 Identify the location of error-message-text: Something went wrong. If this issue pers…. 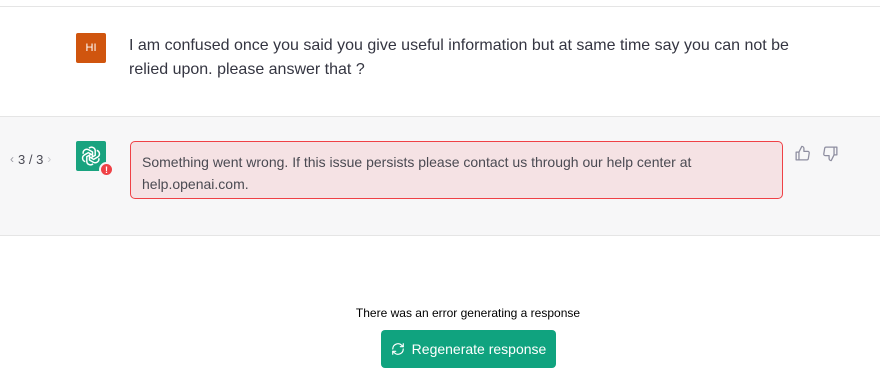
(417, 173).